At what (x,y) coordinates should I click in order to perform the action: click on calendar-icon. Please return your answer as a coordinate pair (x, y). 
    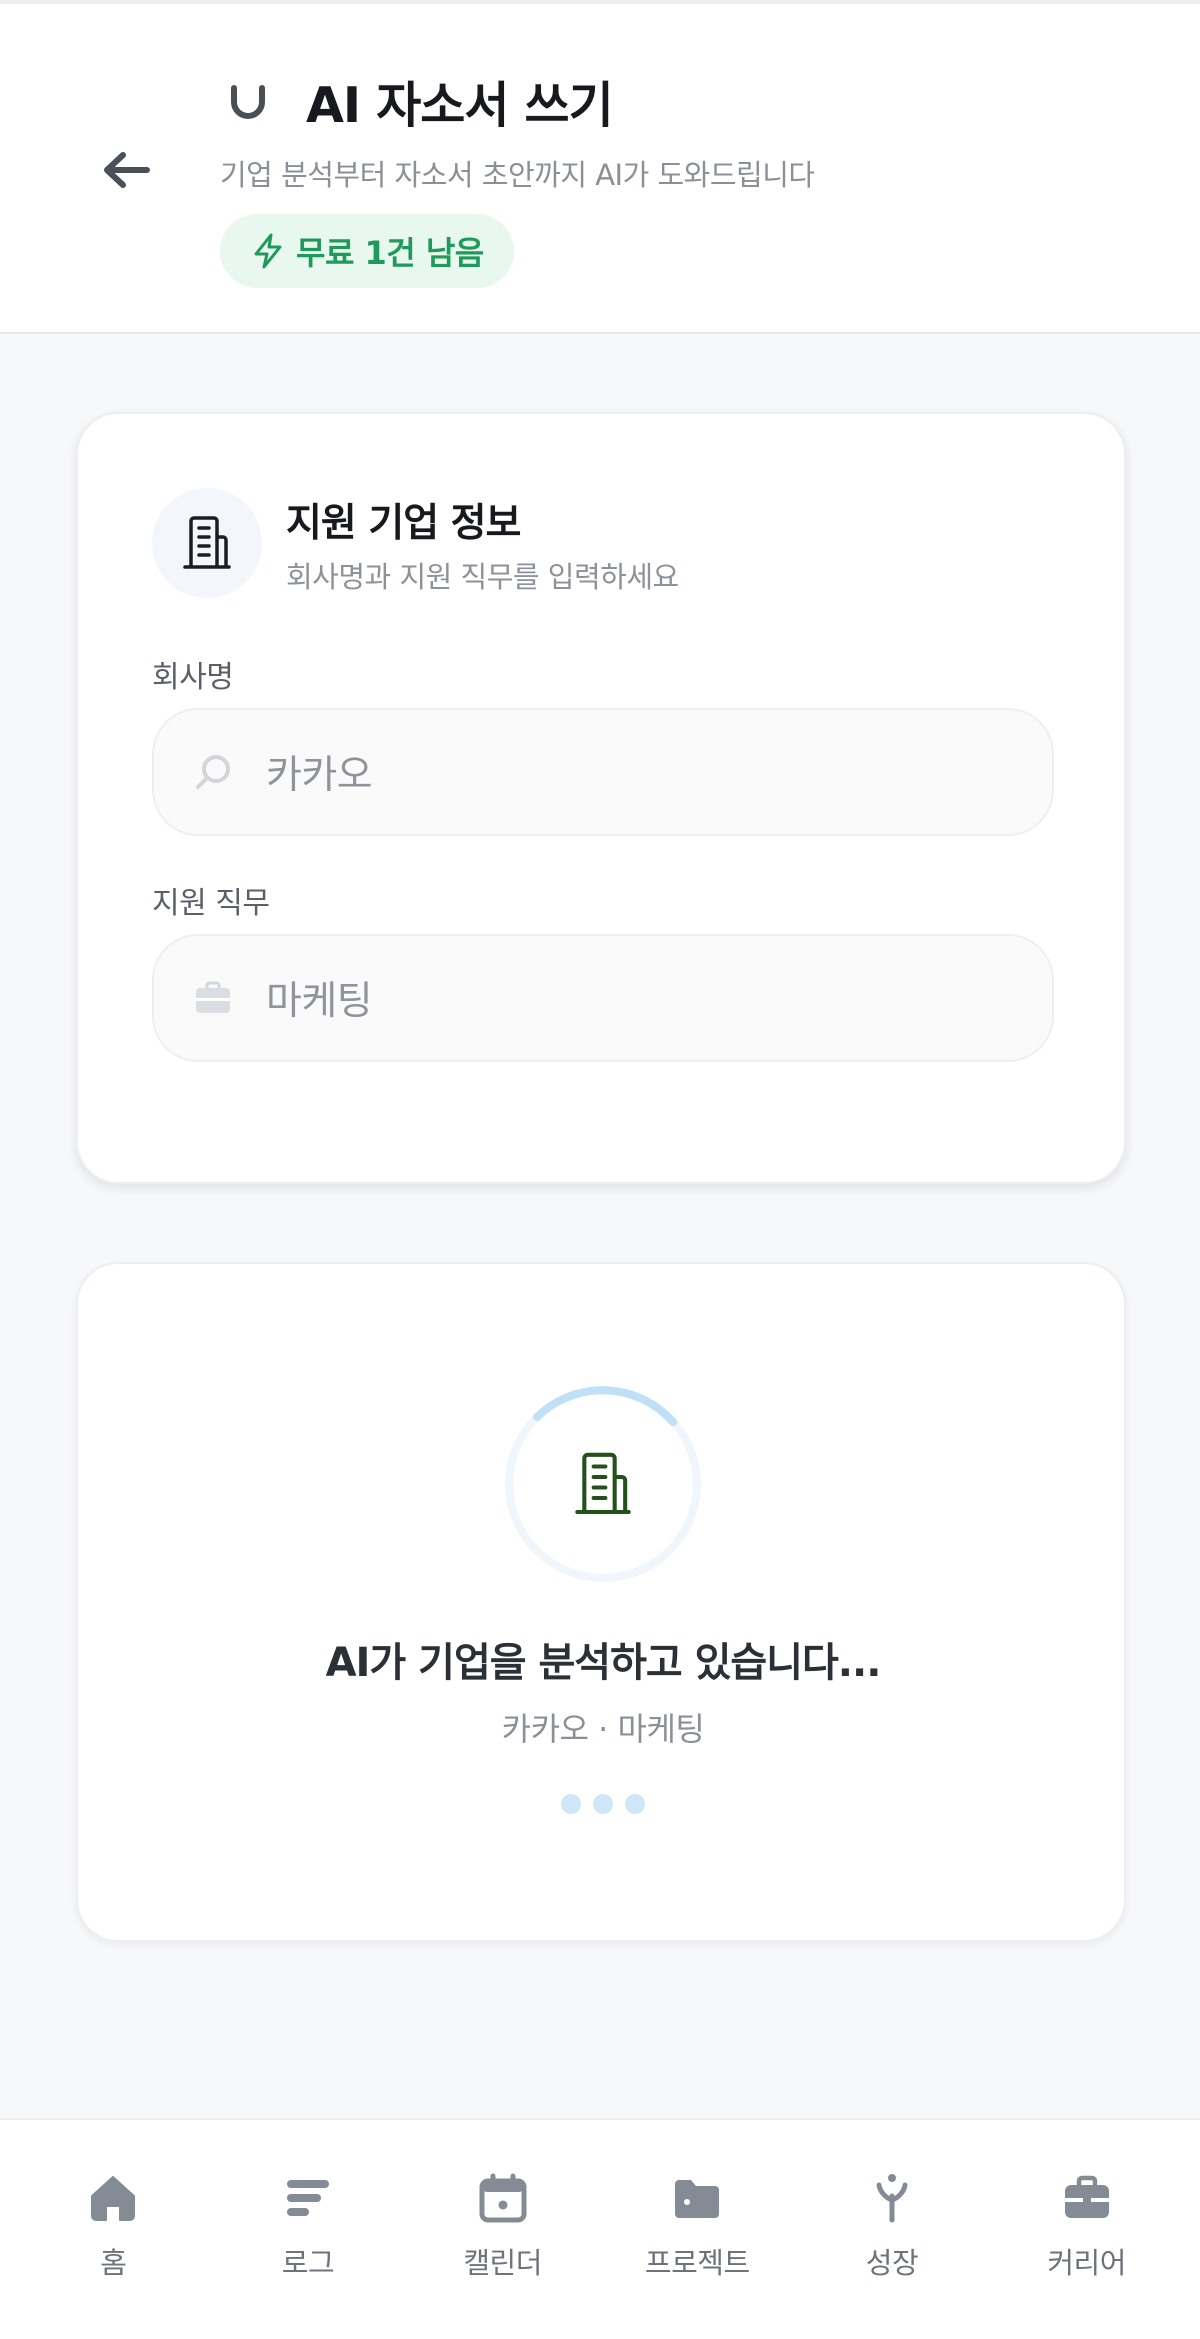
    Looking at the image, I should click on (503, 2198).